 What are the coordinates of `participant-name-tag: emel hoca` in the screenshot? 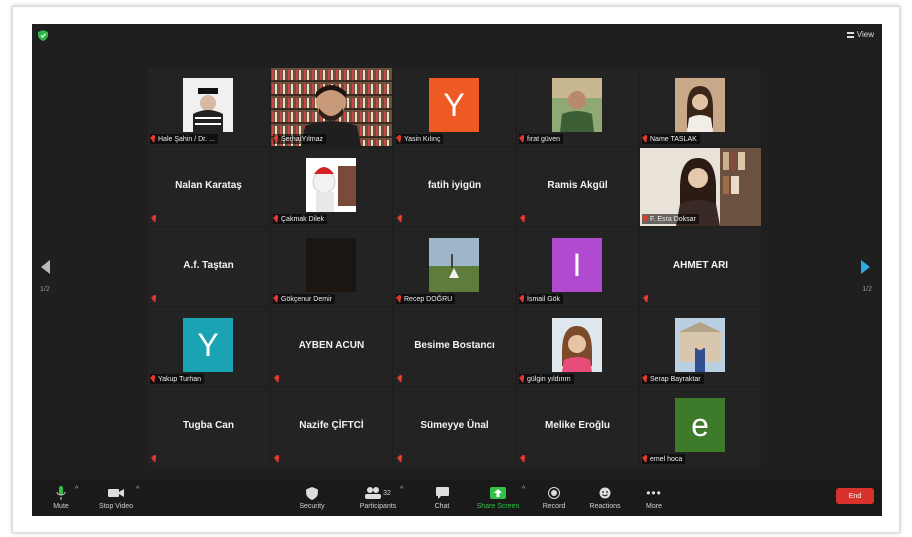 It's located at (664, 459).